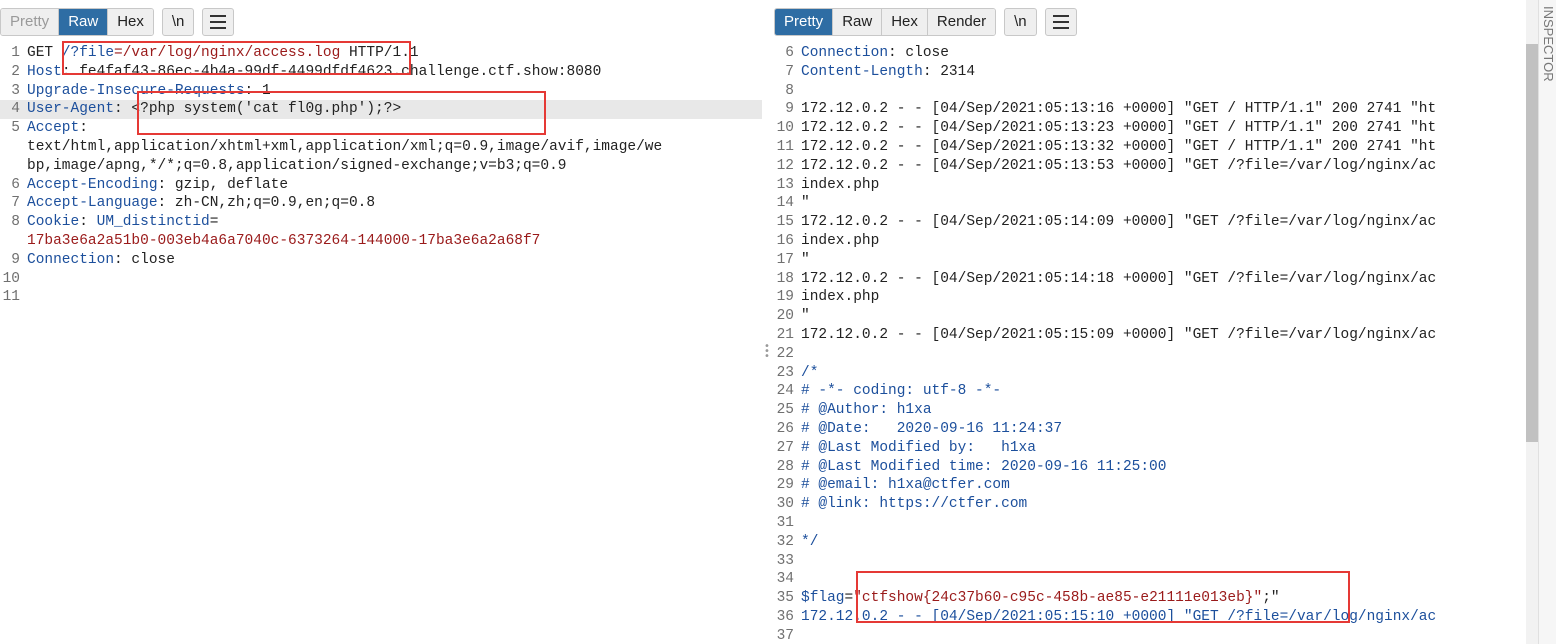  What do you see at coordinates (101, 260) in the screenshot?
I see `line-text: Connection: close` at bounding box center [101, 260].